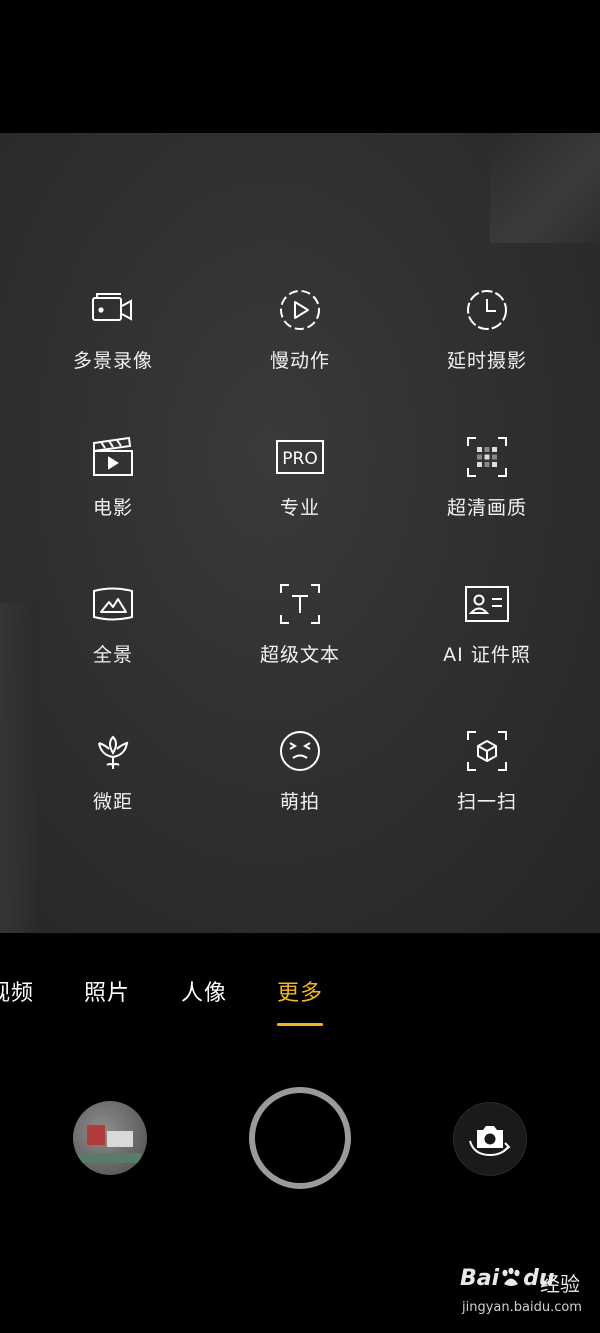  Describe the element at coordinates (107, 991) in the screenshot. I see `tab-photo: 照片` at that location.